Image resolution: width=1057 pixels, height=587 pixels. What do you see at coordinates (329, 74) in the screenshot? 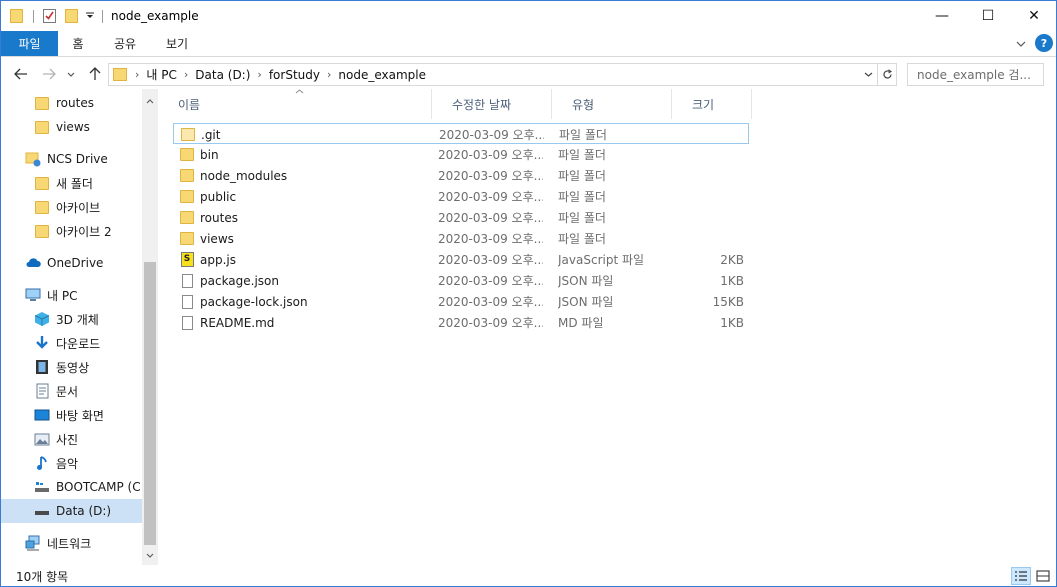
I see `chevron-right-icon: ›` at bounding box center [329, 74].